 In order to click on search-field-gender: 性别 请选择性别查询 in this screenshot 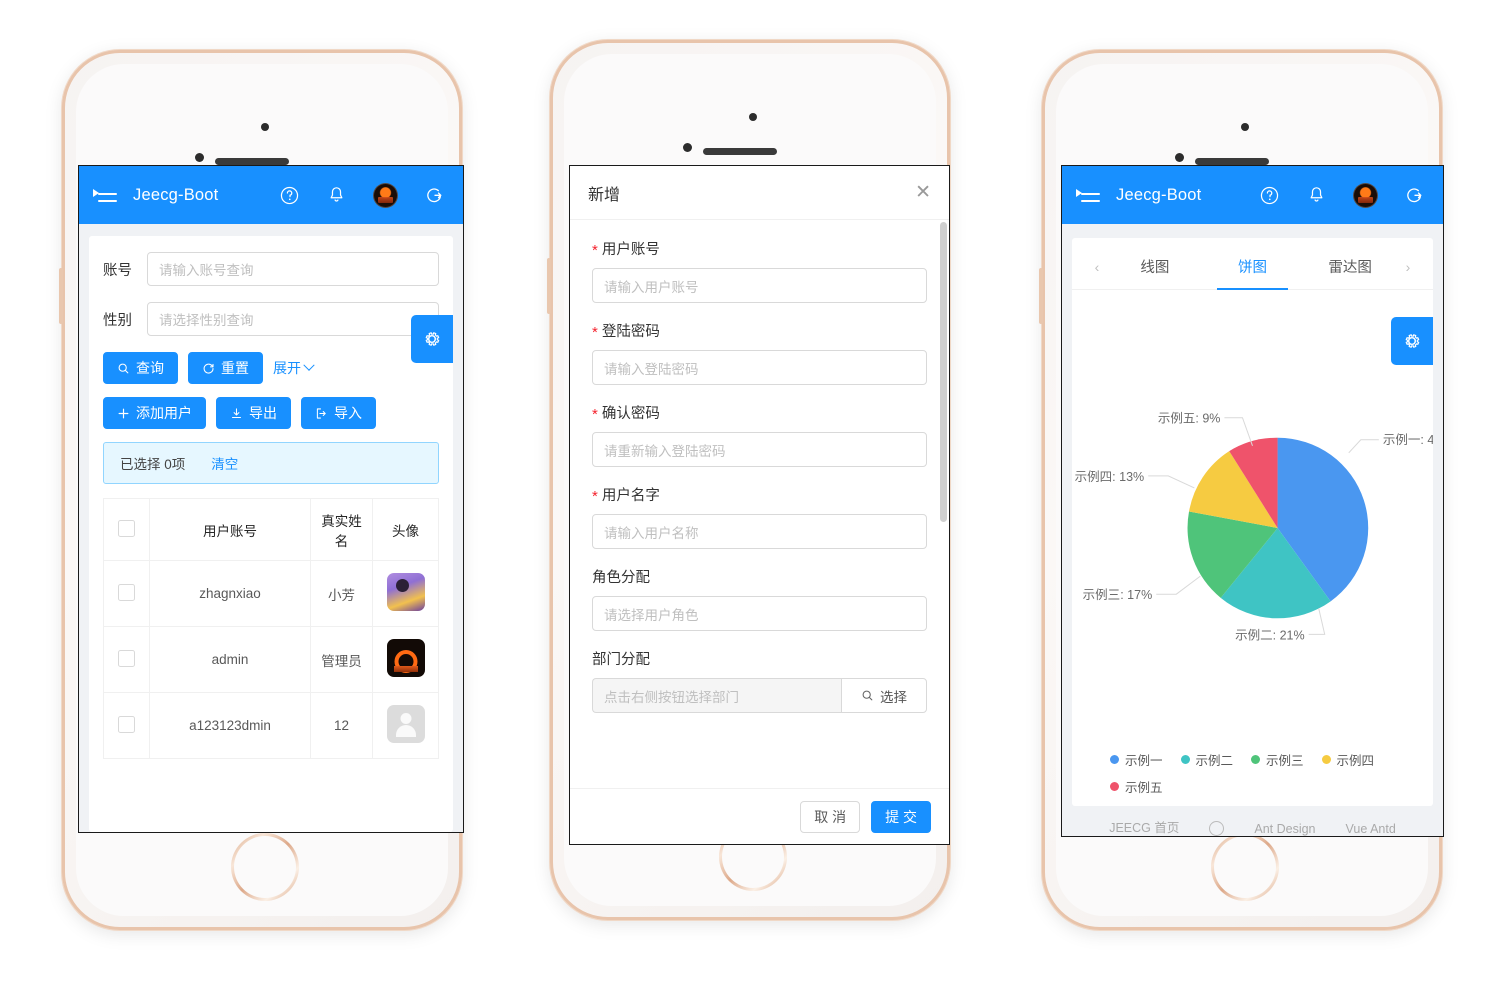, I will do `click(271, 319)`.